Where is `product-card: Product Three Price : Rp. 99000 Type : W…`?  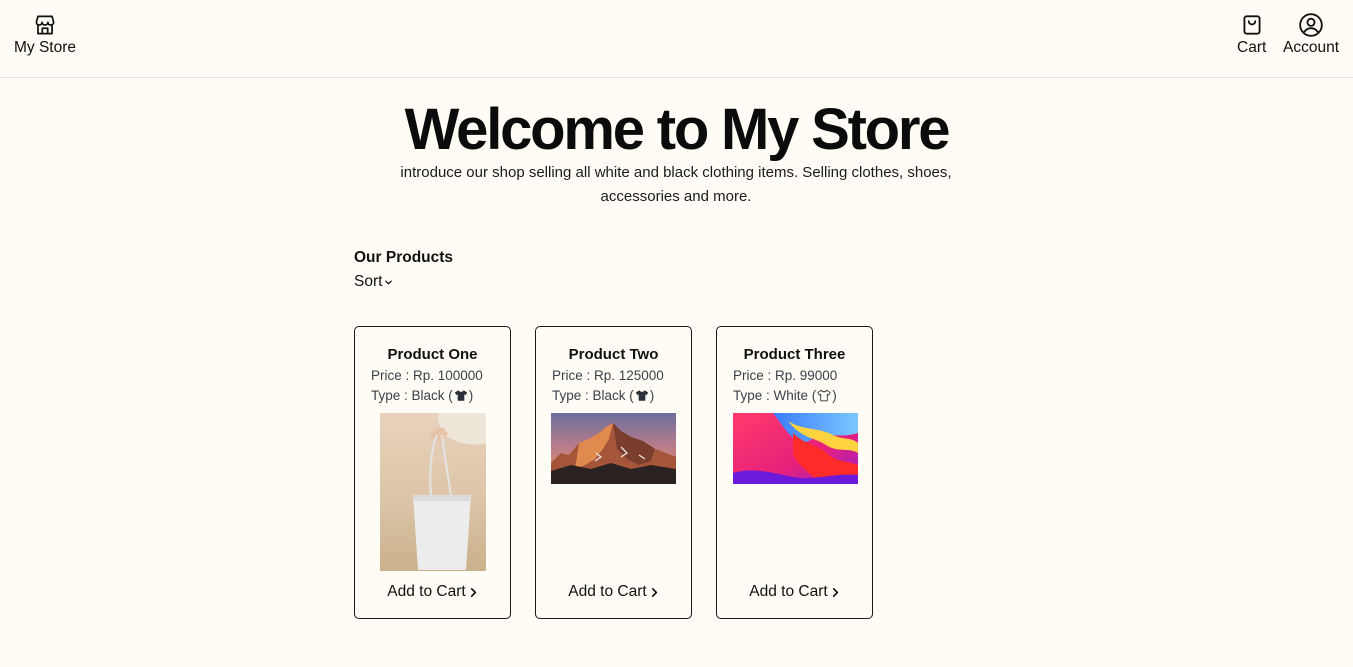
product-card: Product Three Price : Rp. 99000 Type : W… is located at coordinates (794, 472).